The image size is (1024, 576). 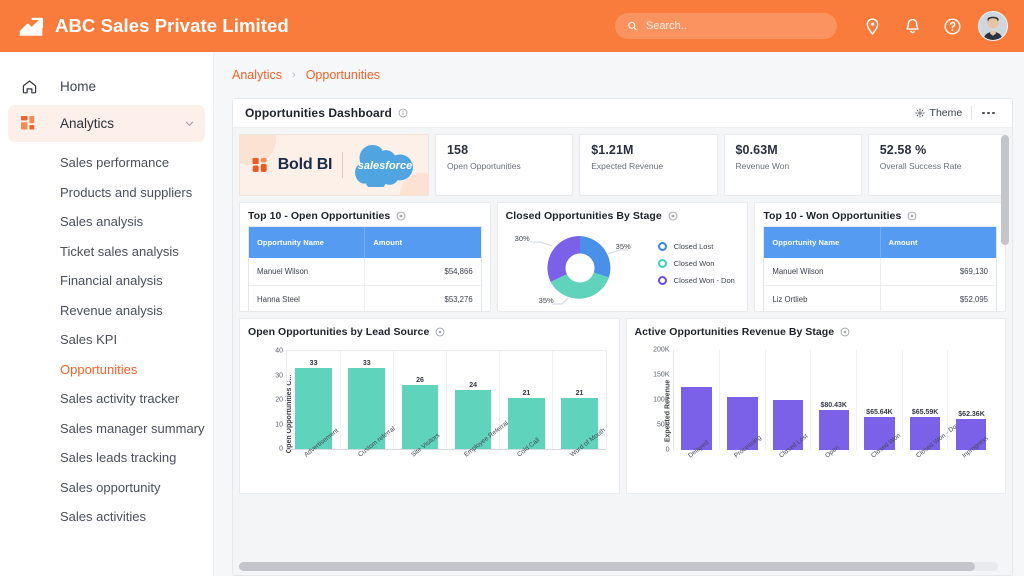 What do you see at coordinates (106, 123) in the screenshot?
I see `sidebar-item-analytics: Analytics` at bounding box center [106, 123].